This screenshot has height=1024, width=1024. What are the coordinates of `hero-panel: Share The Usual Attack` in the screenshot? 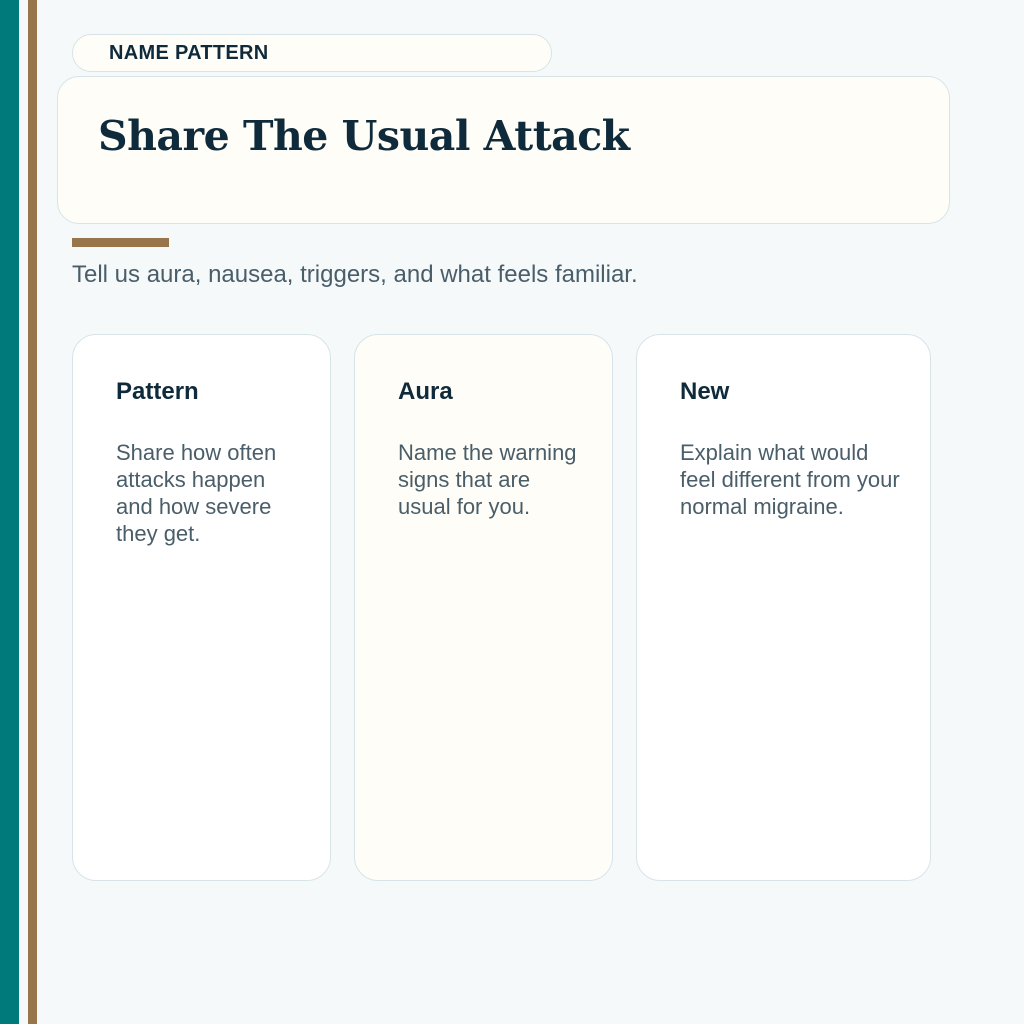 It's located at (503, 150).